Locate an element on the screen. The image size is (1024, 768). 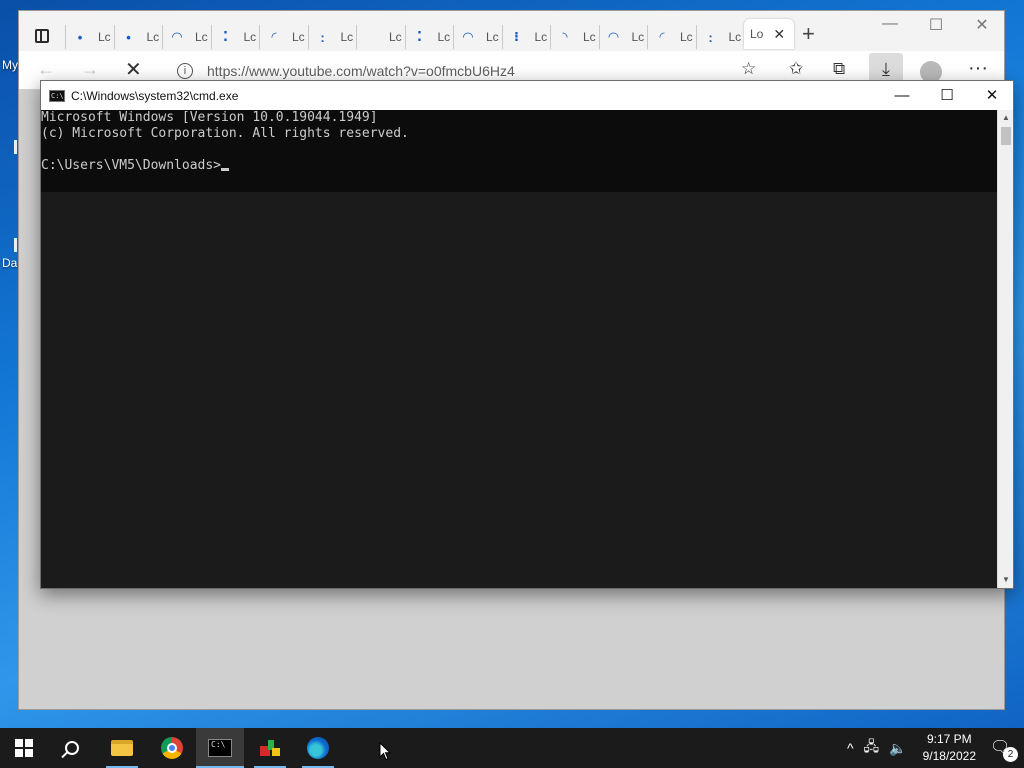
search-icon is located at coordinates (72, 748).